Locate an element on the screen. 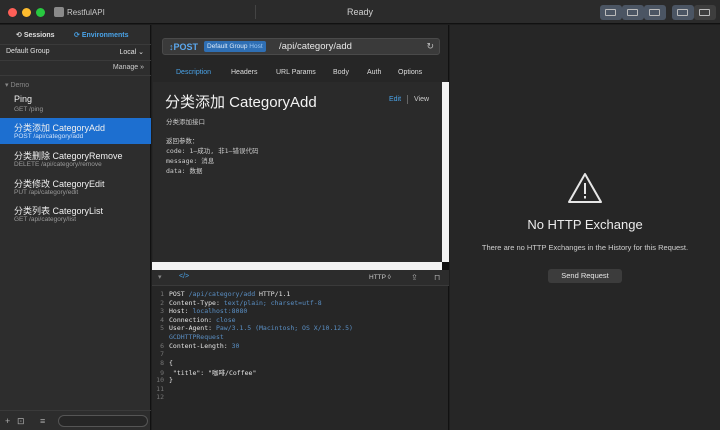 This screenshot has width=720, height=430. code-token: Content-Type: is located at coordinates (196, 302).